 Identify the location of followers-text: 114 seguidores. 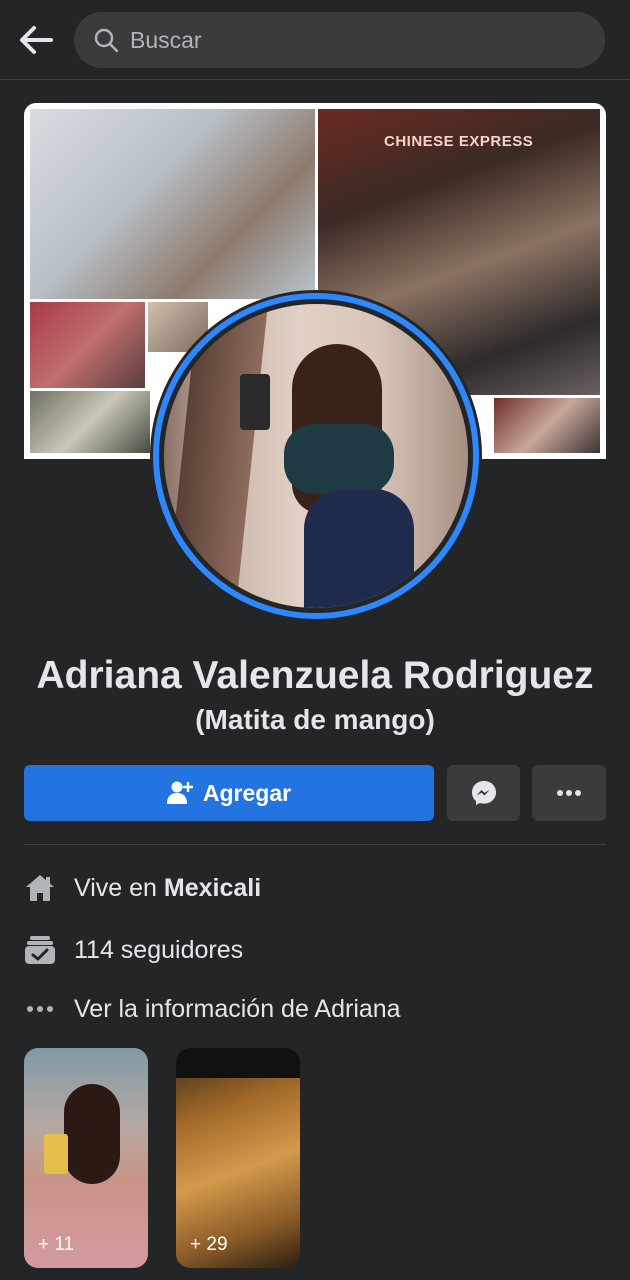
(159, 949).